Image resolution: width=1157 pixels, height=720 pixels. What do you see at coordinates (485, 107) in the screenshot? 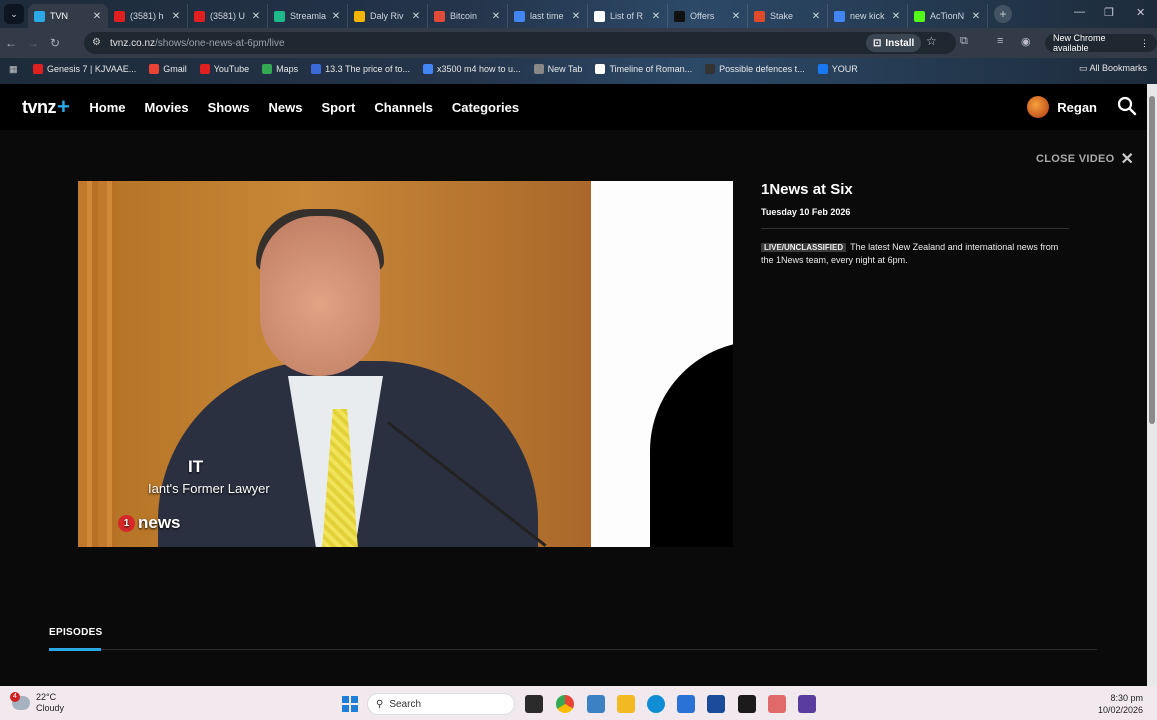
I see `nav-categories: Categories` at bounding box center [485, 107].